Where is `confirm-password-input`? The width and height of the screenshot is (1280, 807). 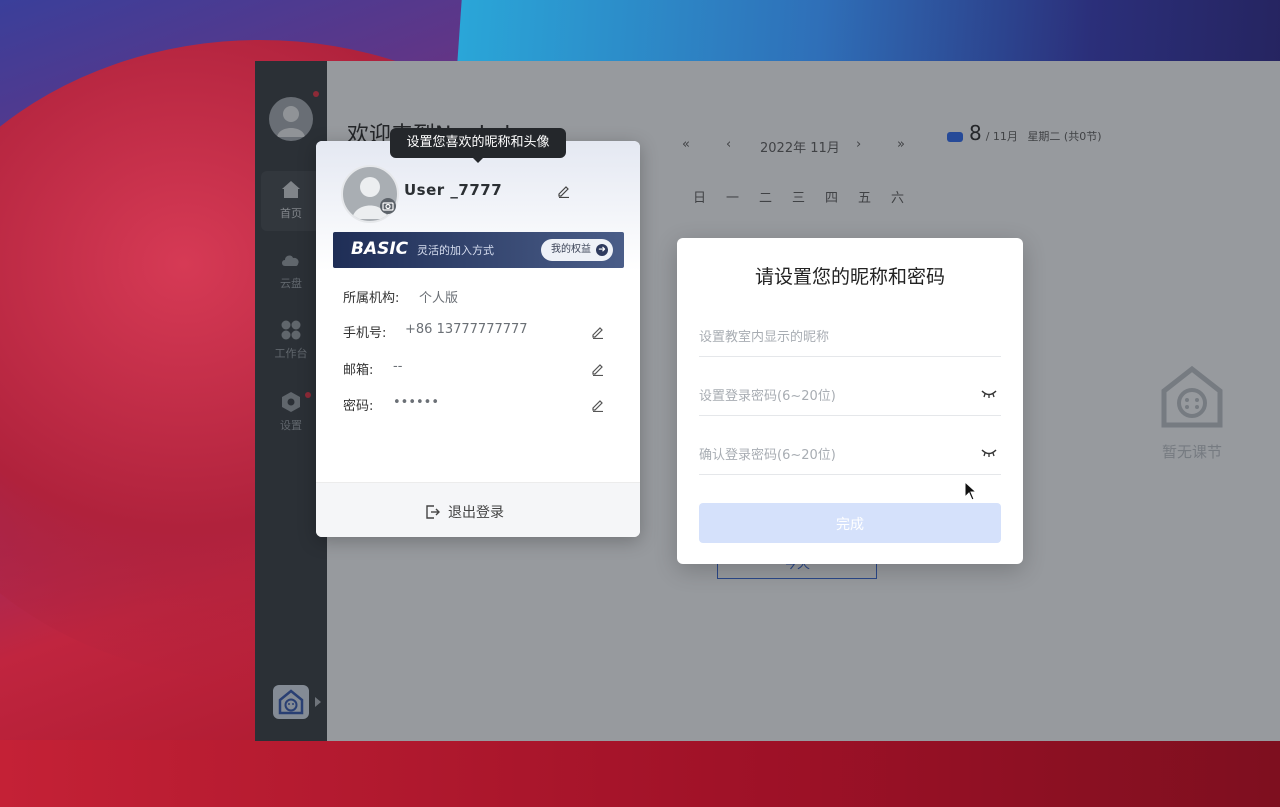 confirm-password-input is located at coordinates (834, 455).